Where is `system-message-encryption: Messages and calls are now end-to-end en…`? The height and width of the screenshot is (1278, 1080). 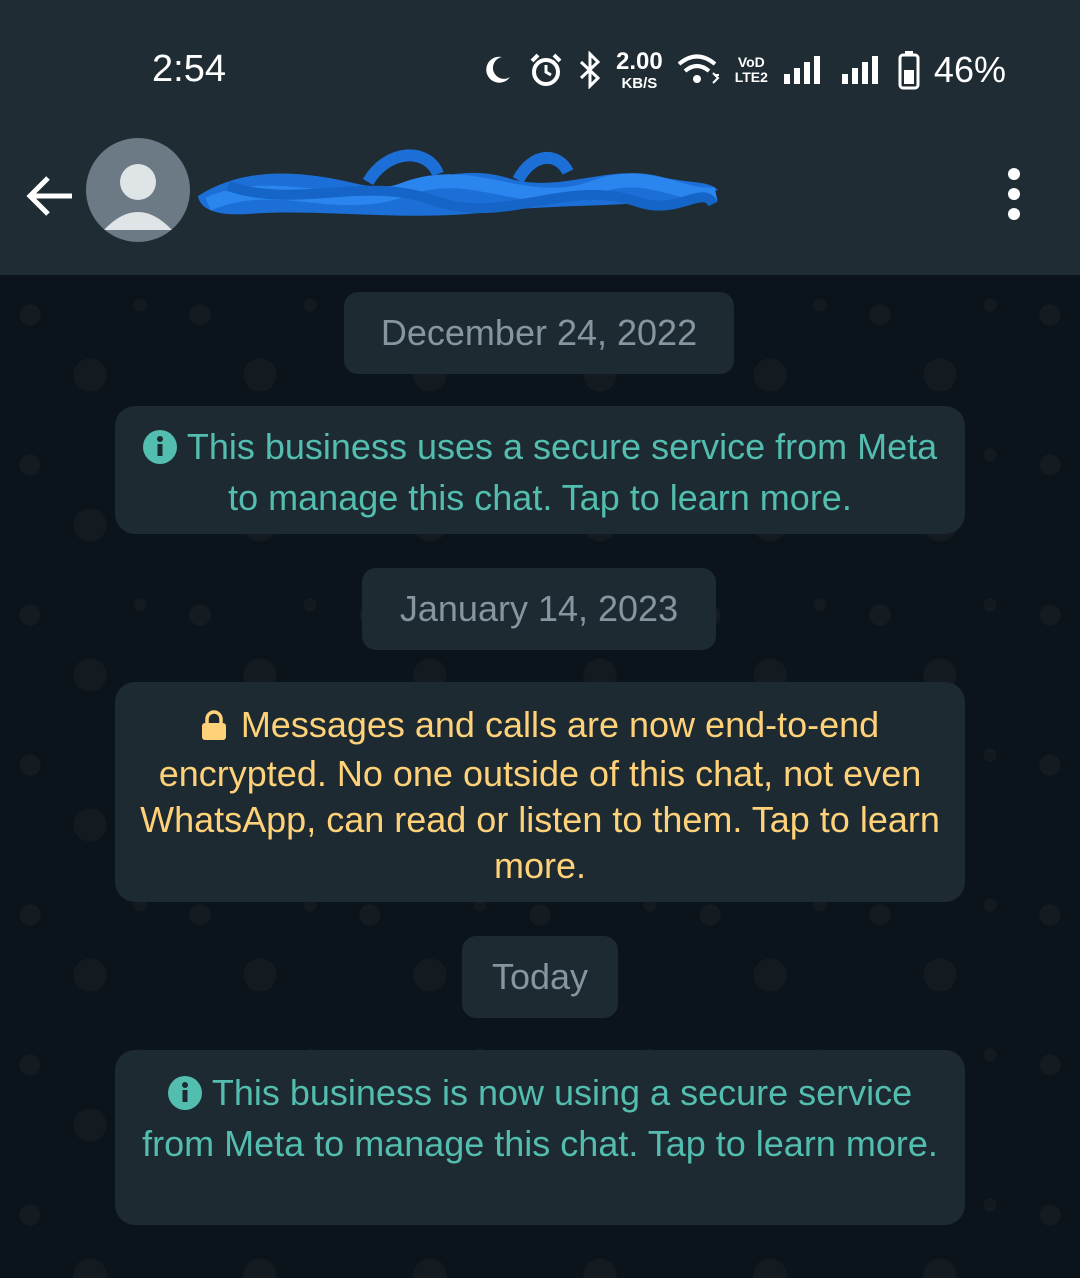 system-message-encryption: Messages and calls are now end-to-end en… is located at coordinates (540, 792).